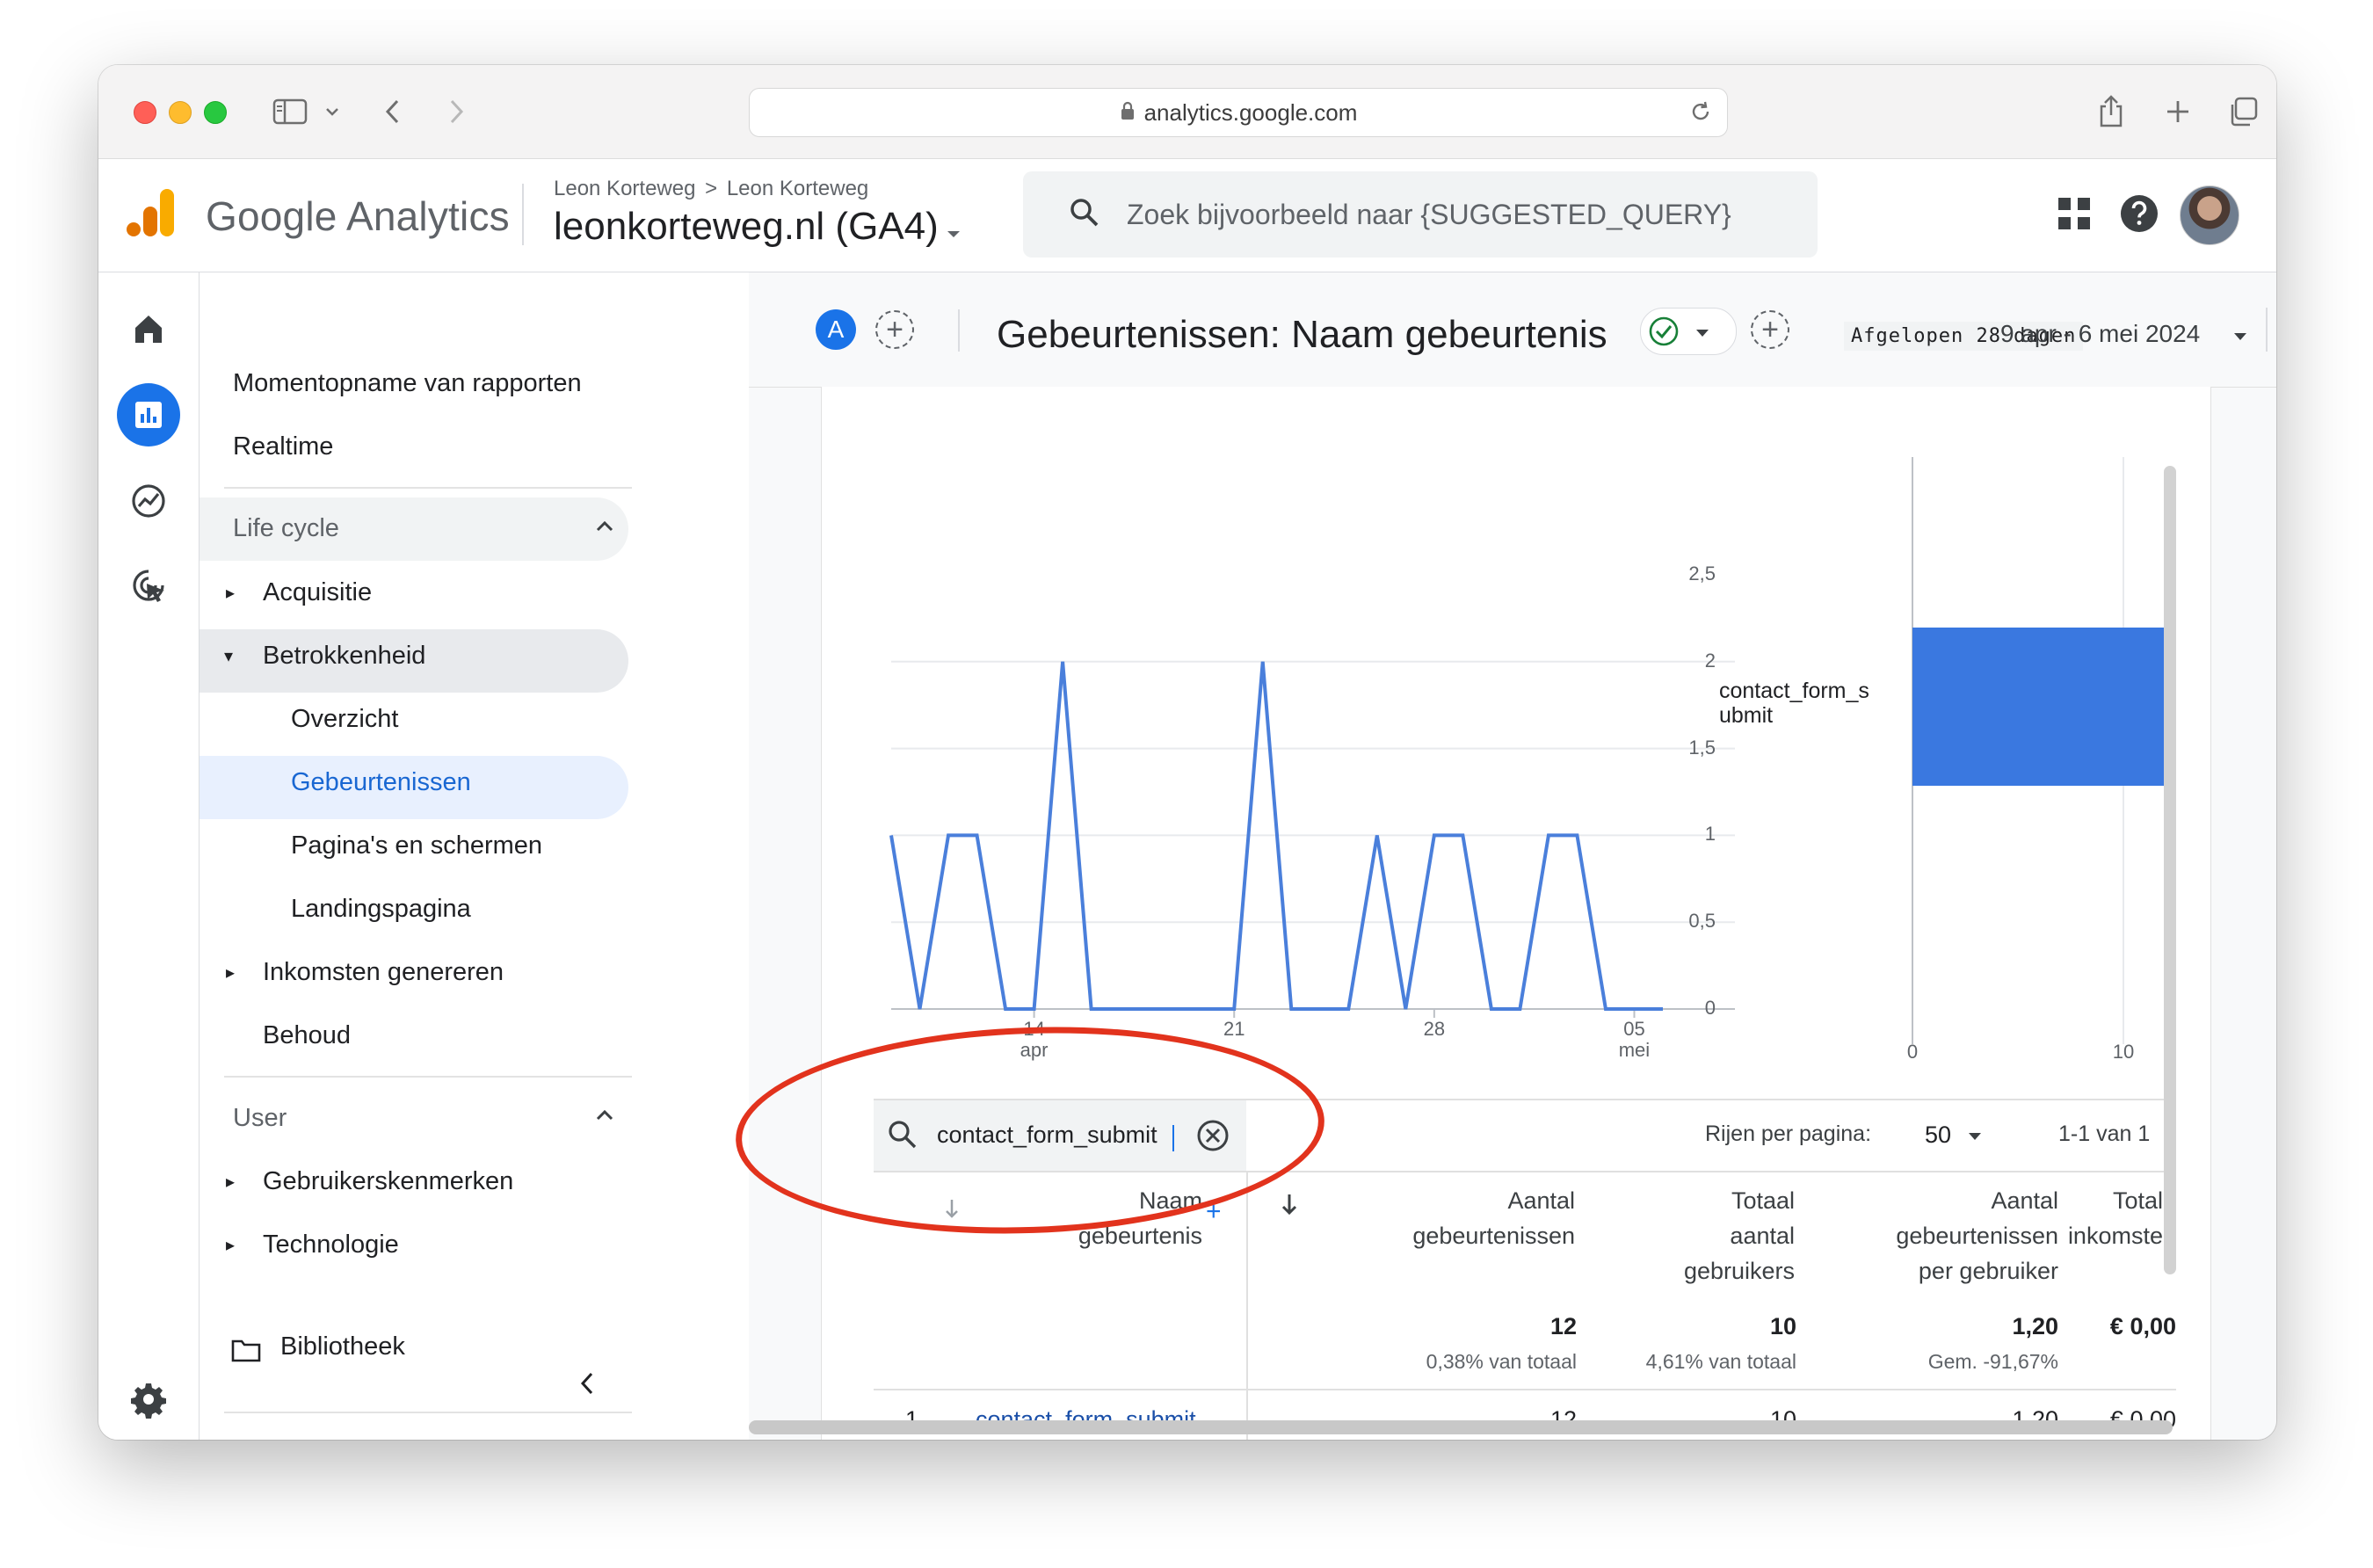 This screenshot has height=1568, width=2373. Describe the element at coordinates (148, 585) in the screenshot. I see `advertising-icon` at that location.